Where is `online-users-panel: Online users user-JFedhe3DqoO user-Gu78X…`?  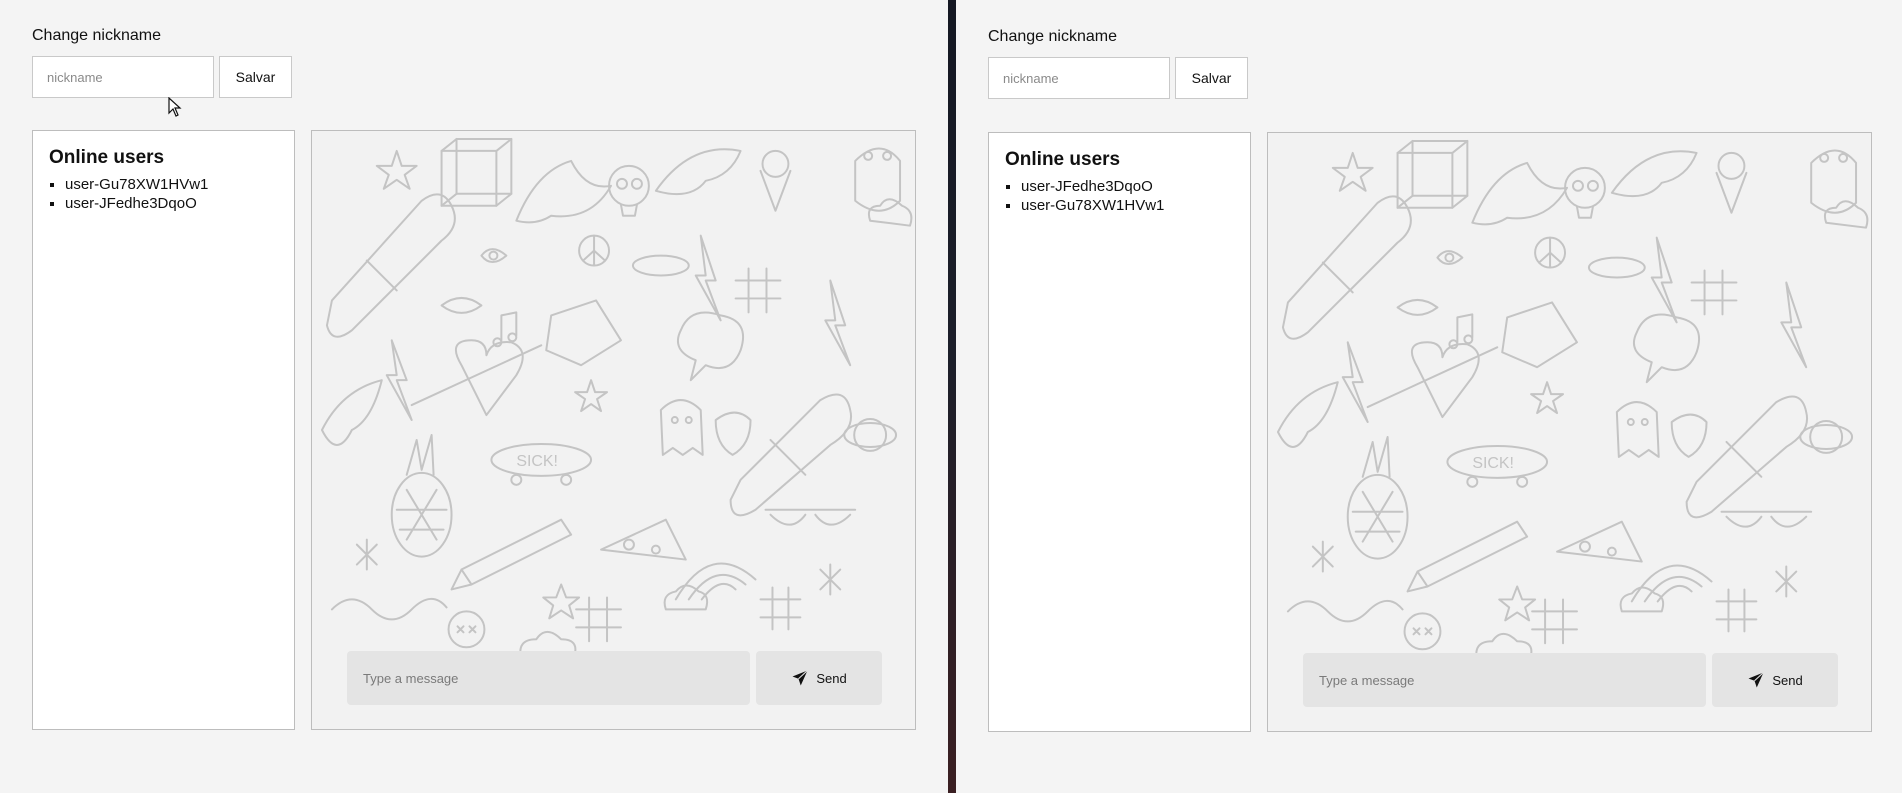
online-users-panel: Online users user-JFedhe3DqoO user-Gu78X… is located at coordinates (1119, 432).